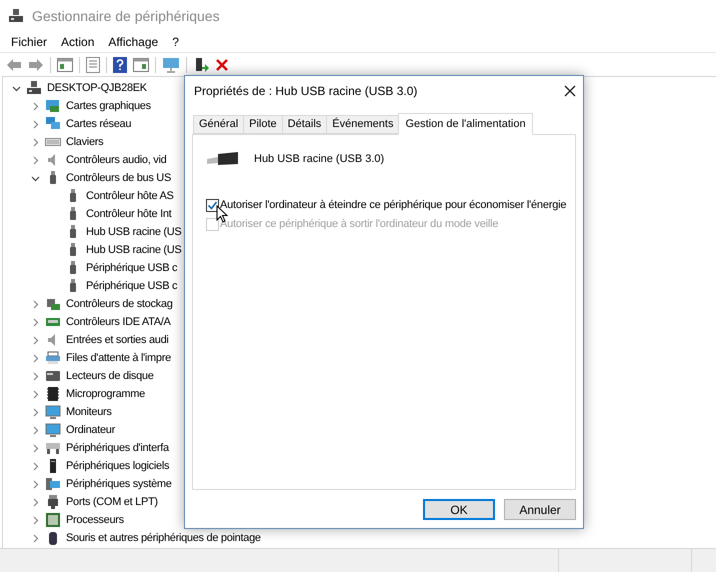  What do you see at coordinates (116, 160) in the screenshot?
I see `tree-item: Contrôleurs audio, vid` at bounding box center [116, 160].